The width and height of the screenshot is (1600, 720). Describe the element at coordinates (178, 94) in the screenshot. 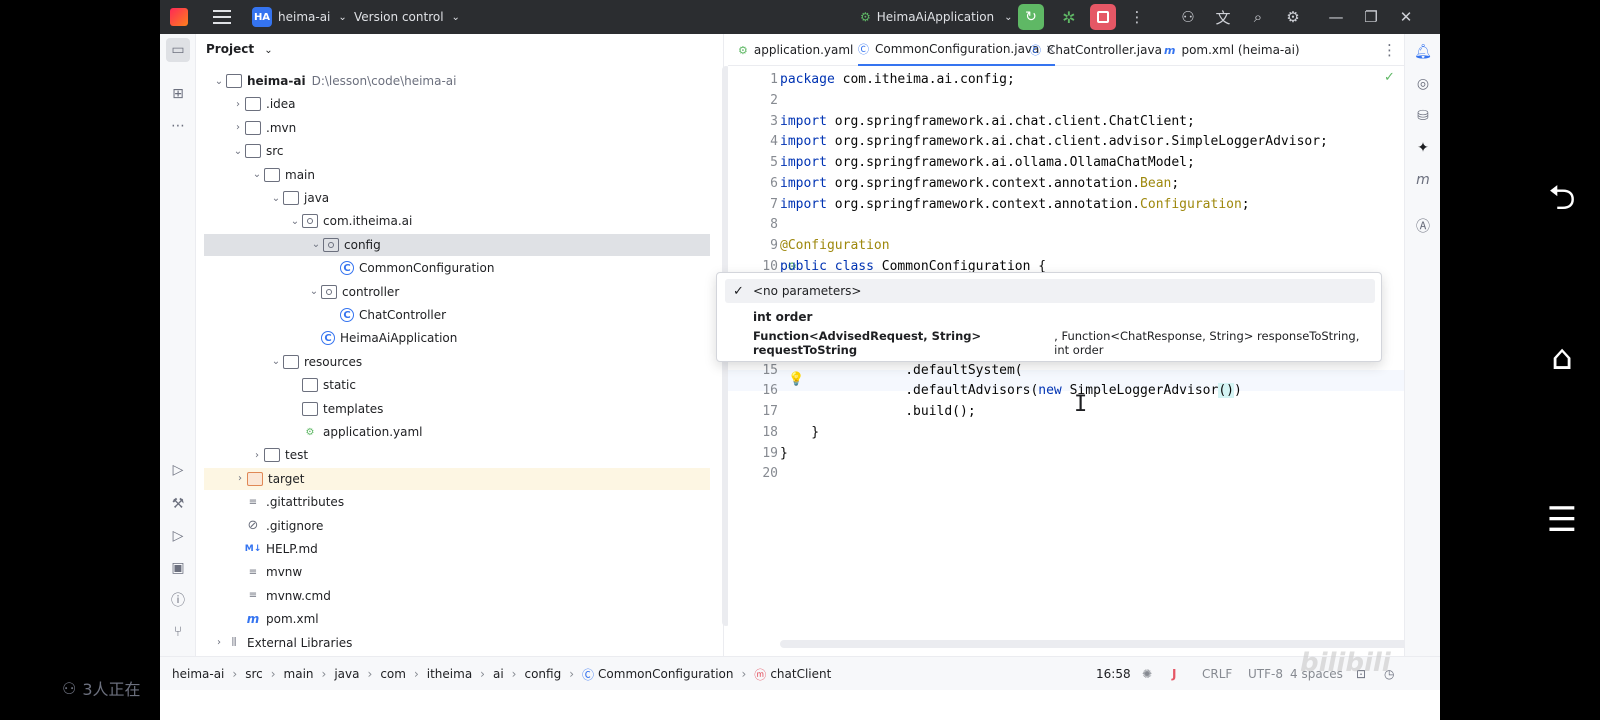

I see `structure-icon: ⊞` at that location.